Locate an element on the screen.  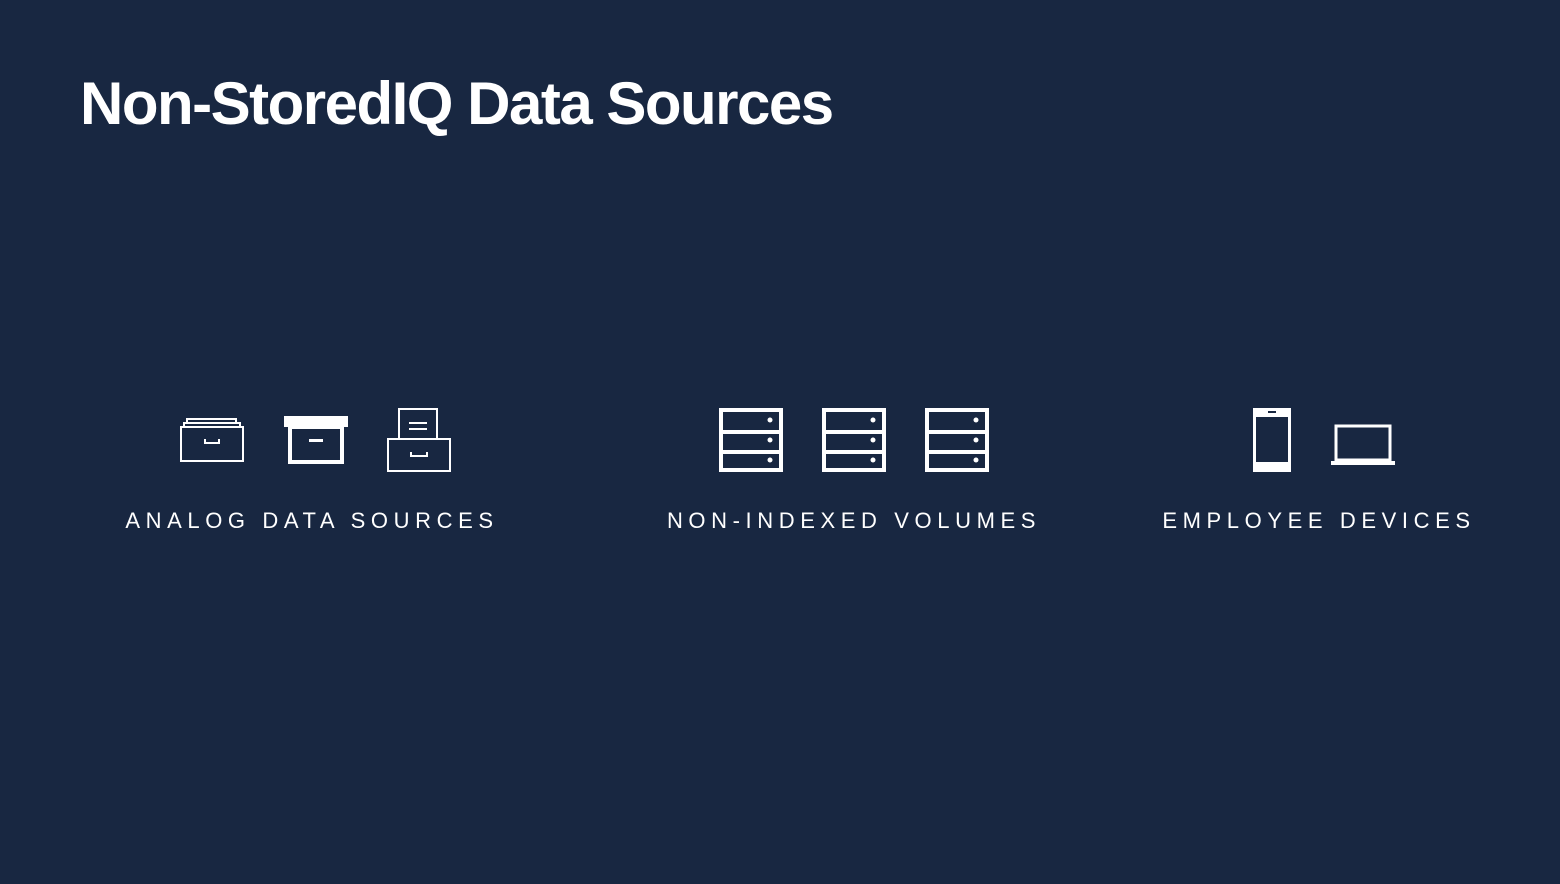
smartphone-icon is located at coordinates (1272, 440).